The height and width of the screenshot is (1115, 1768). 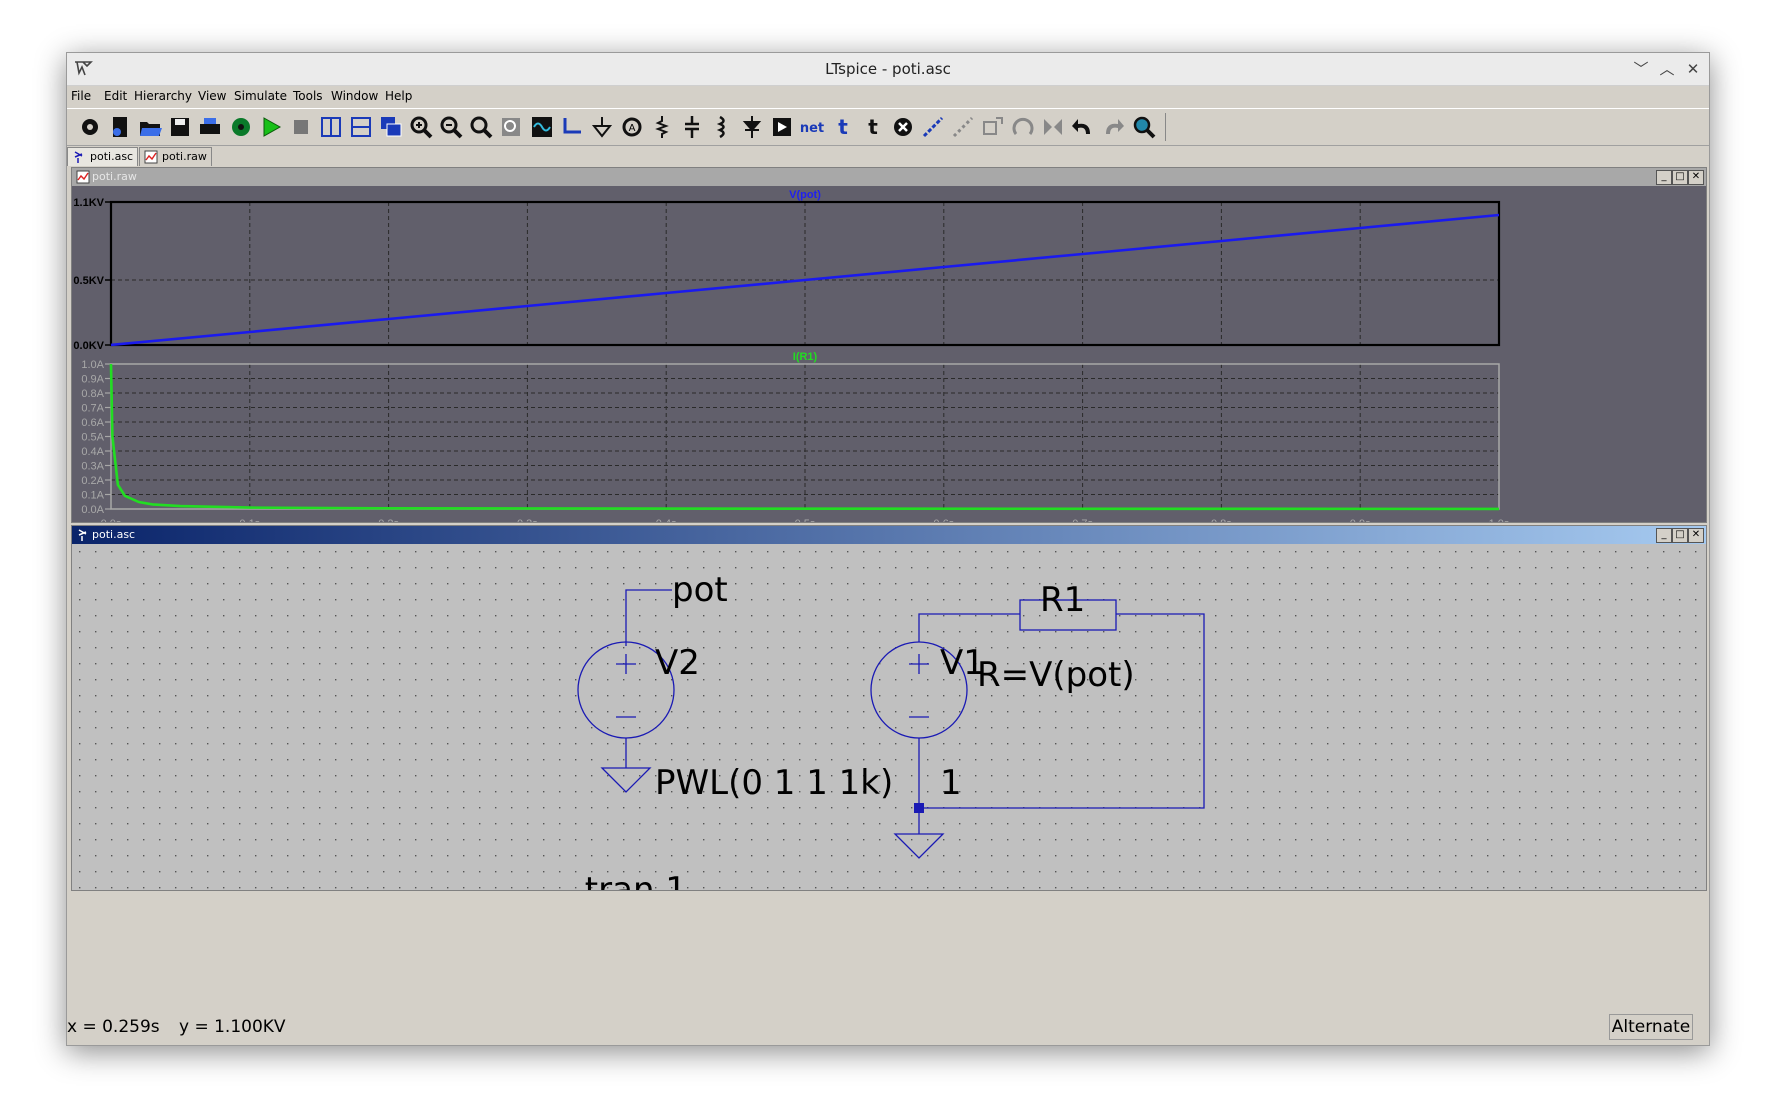 I want to click on text-icon: t, so click(x=843, y=127).